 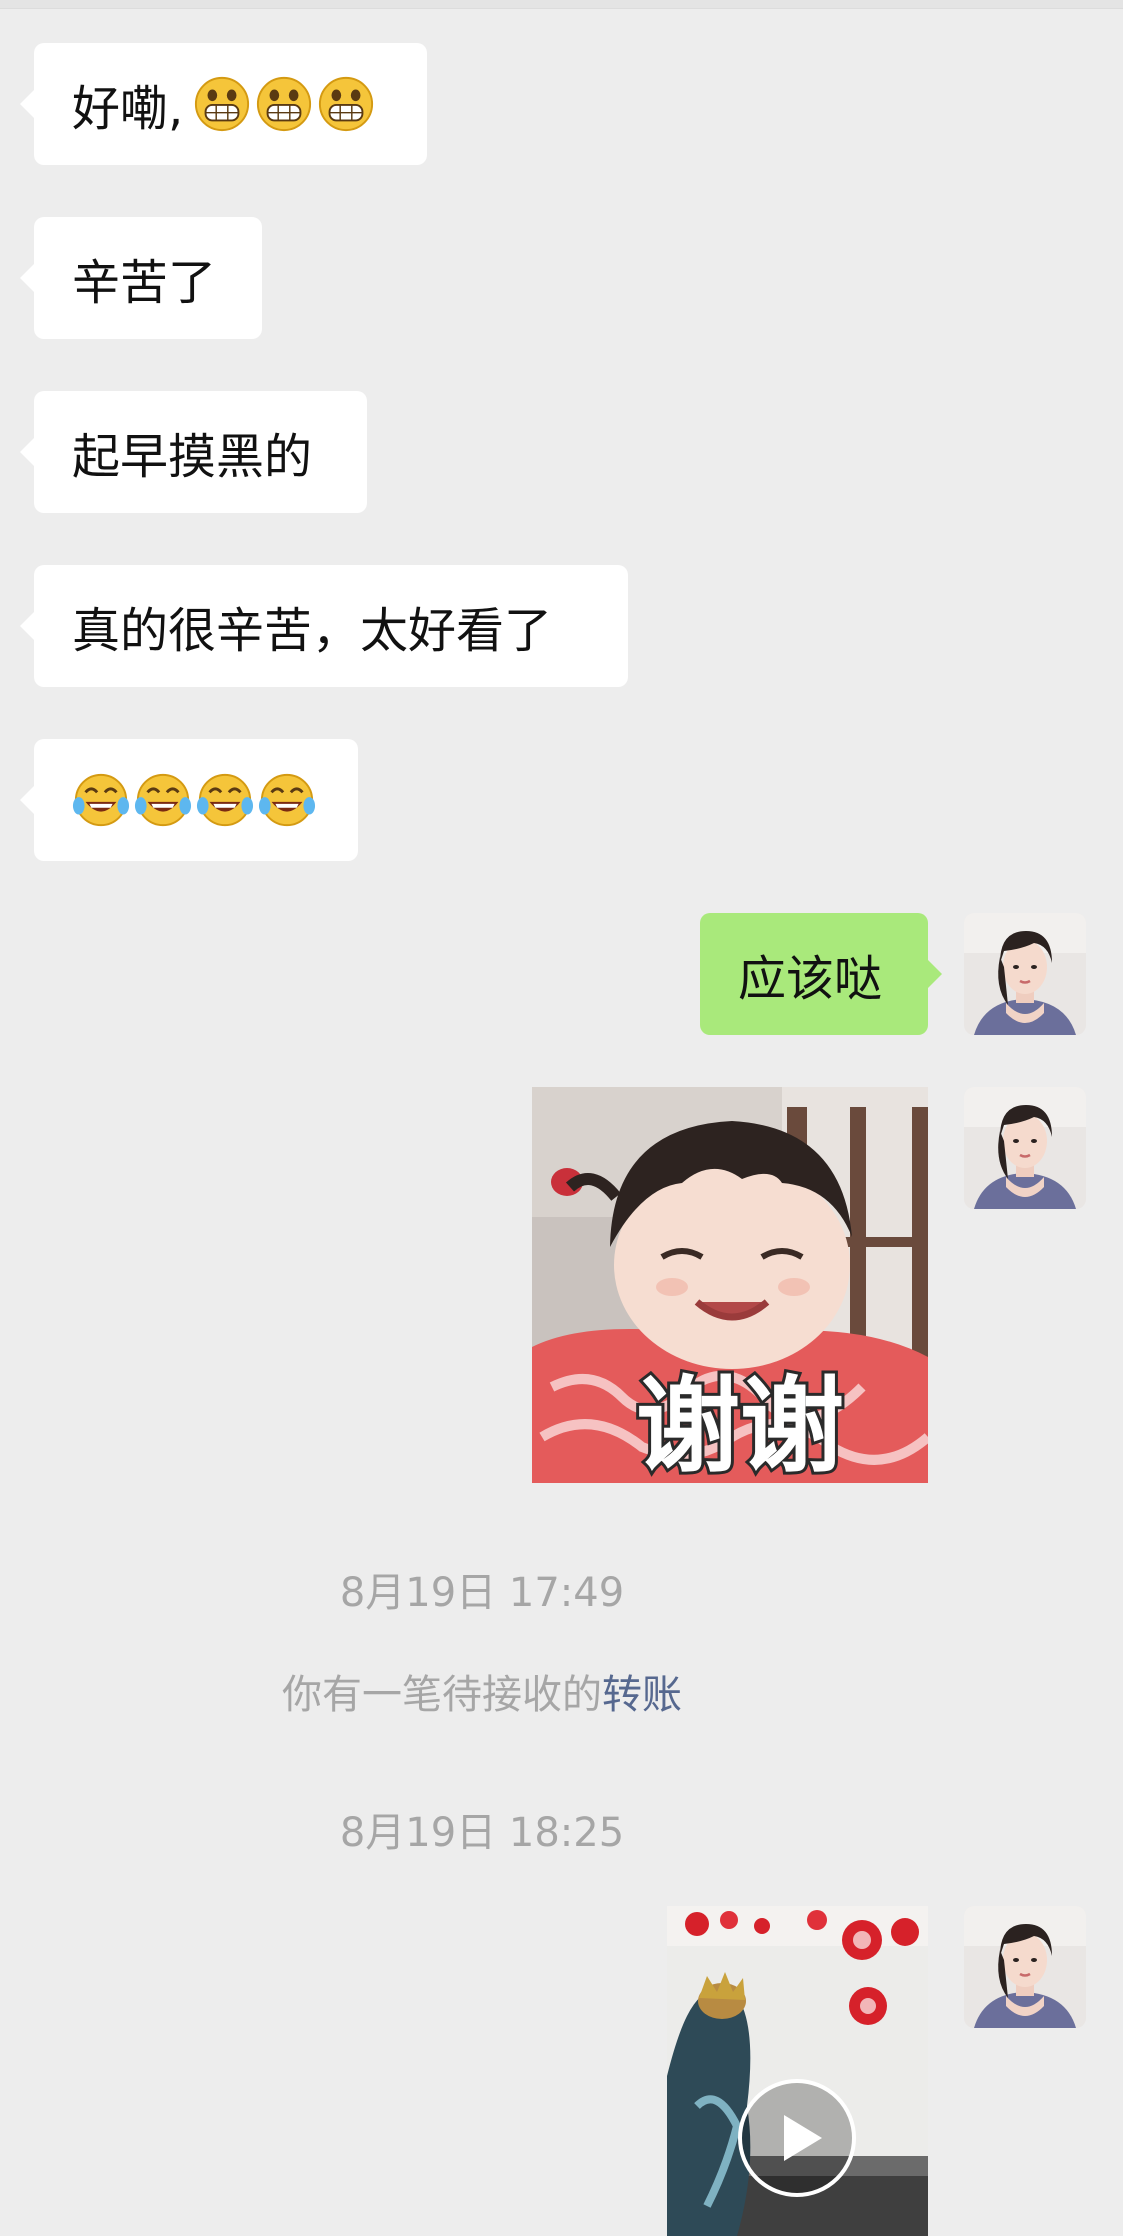 I want to click on message-bubble-incoming: 真的很辛苦，太好看了, so click(x=324, y=626).